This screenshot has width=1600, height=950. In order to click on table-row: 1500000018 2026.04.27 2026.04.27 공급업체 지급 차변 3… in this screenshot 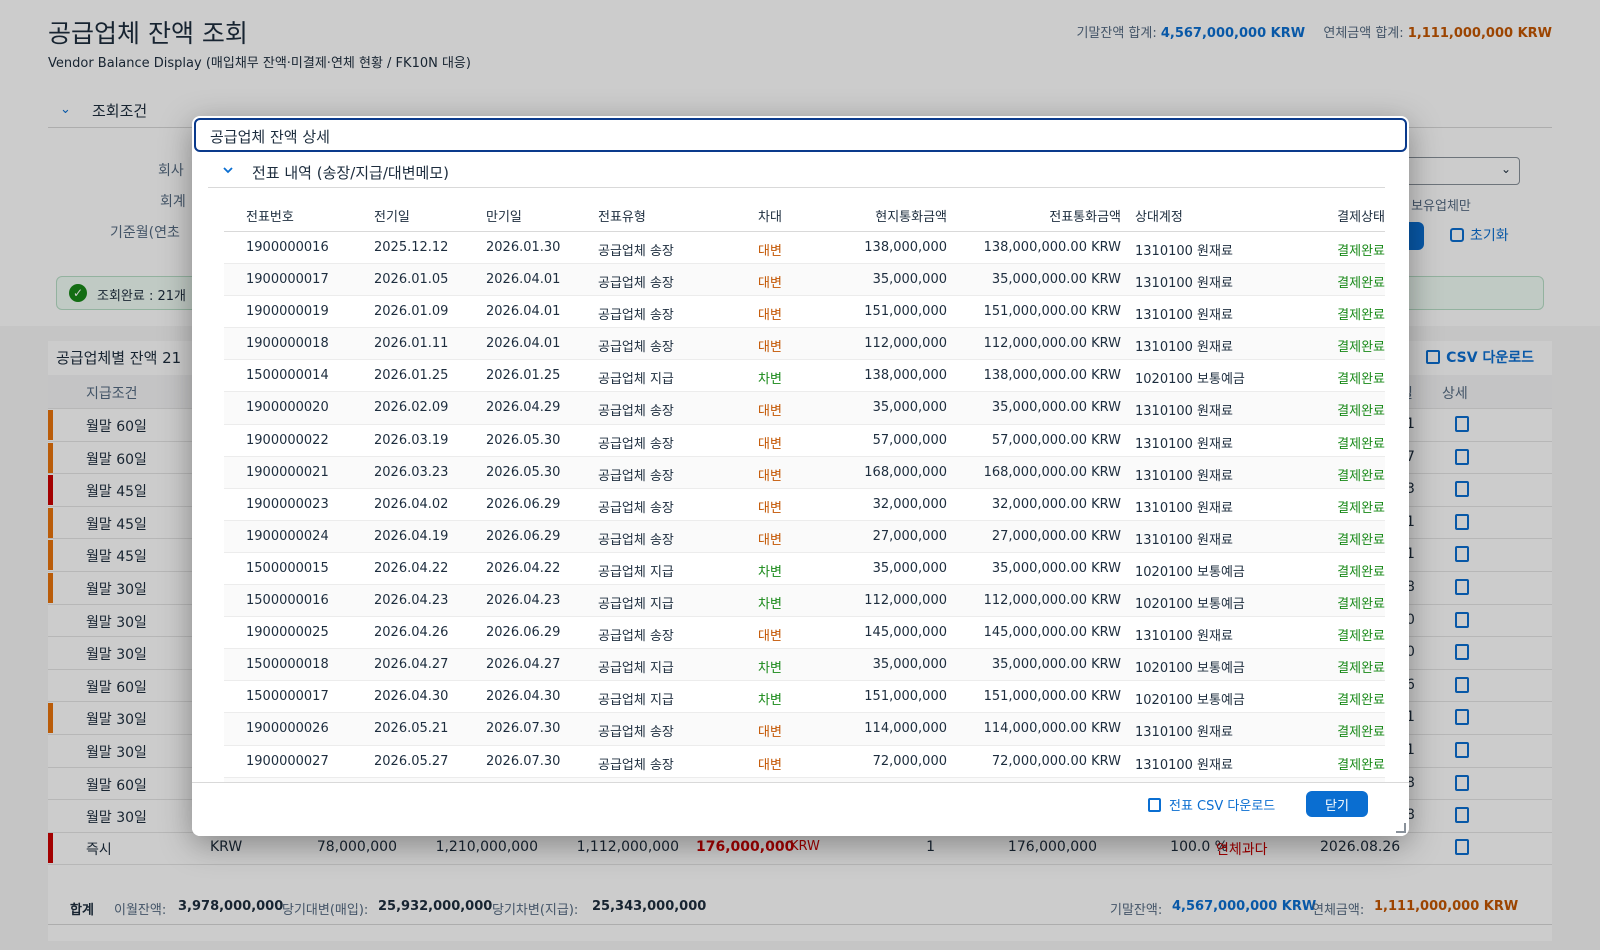, I will do `click(804, 665)`.